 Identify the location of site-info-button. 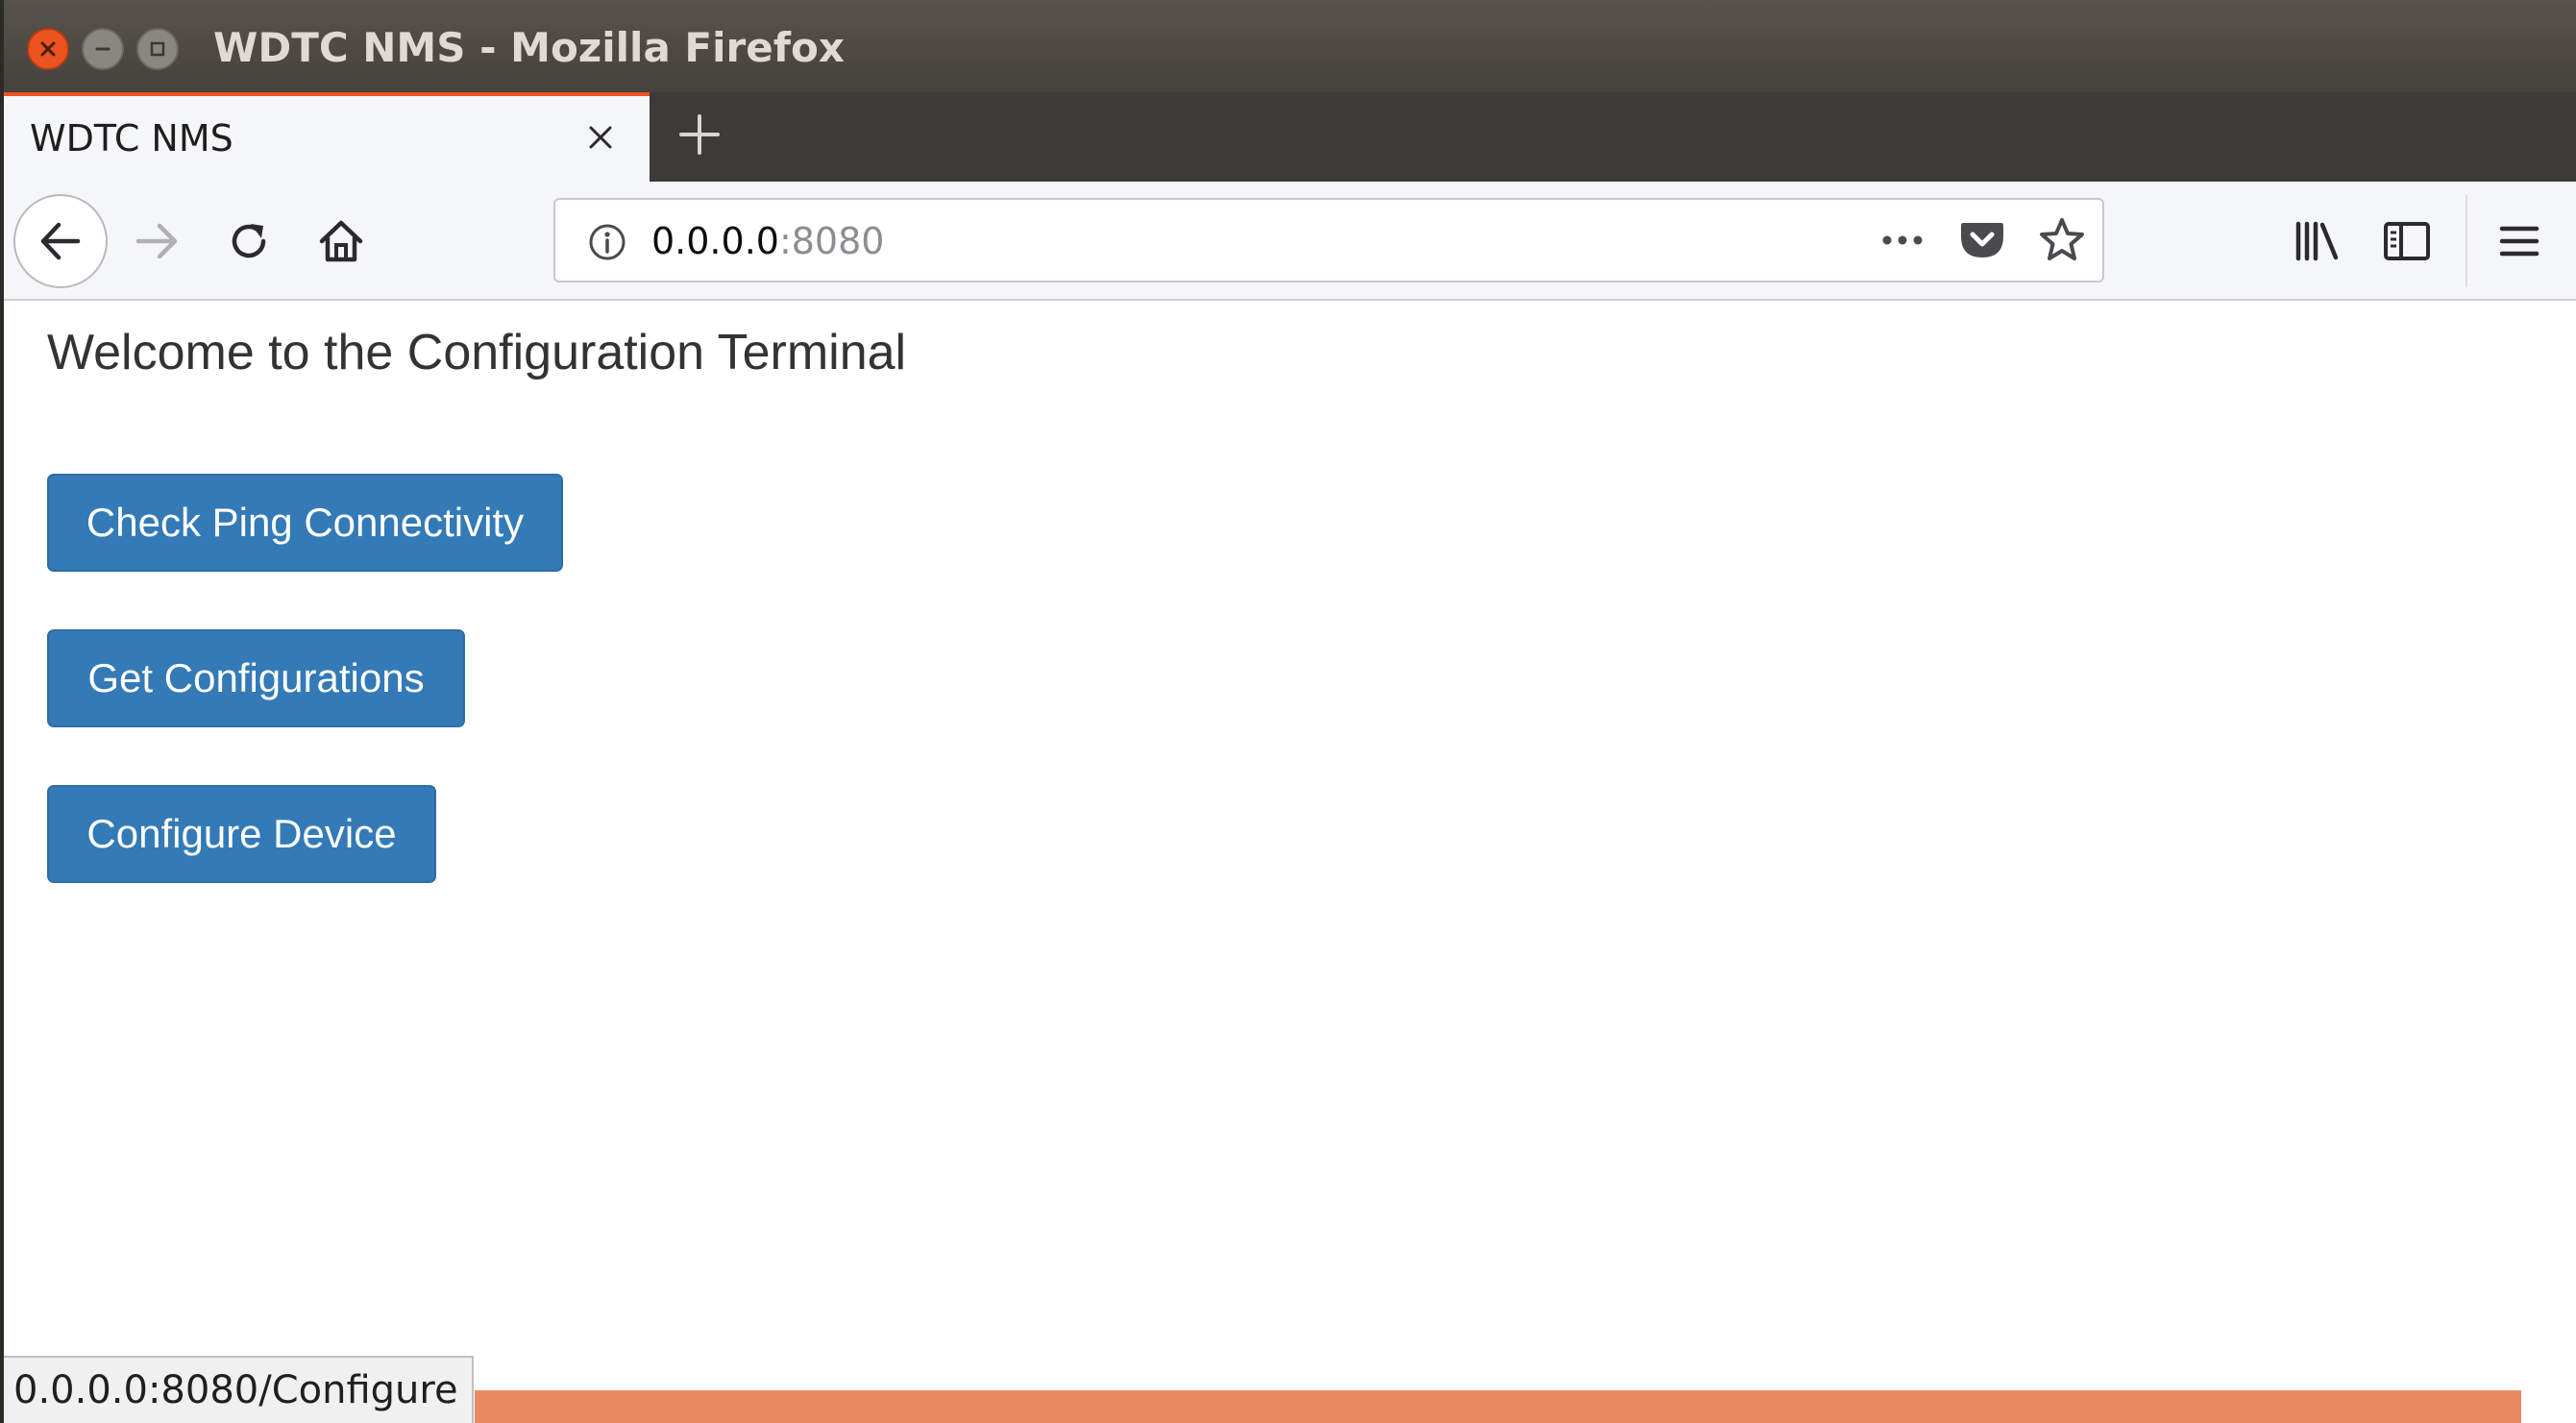
(607, 242).